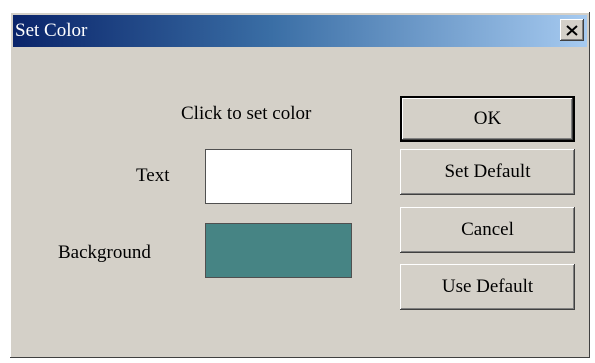  What do you see at coordinates (153, 175) in the screenshot?
I see `text-color-label: Text` at bounding box center [153, 175].